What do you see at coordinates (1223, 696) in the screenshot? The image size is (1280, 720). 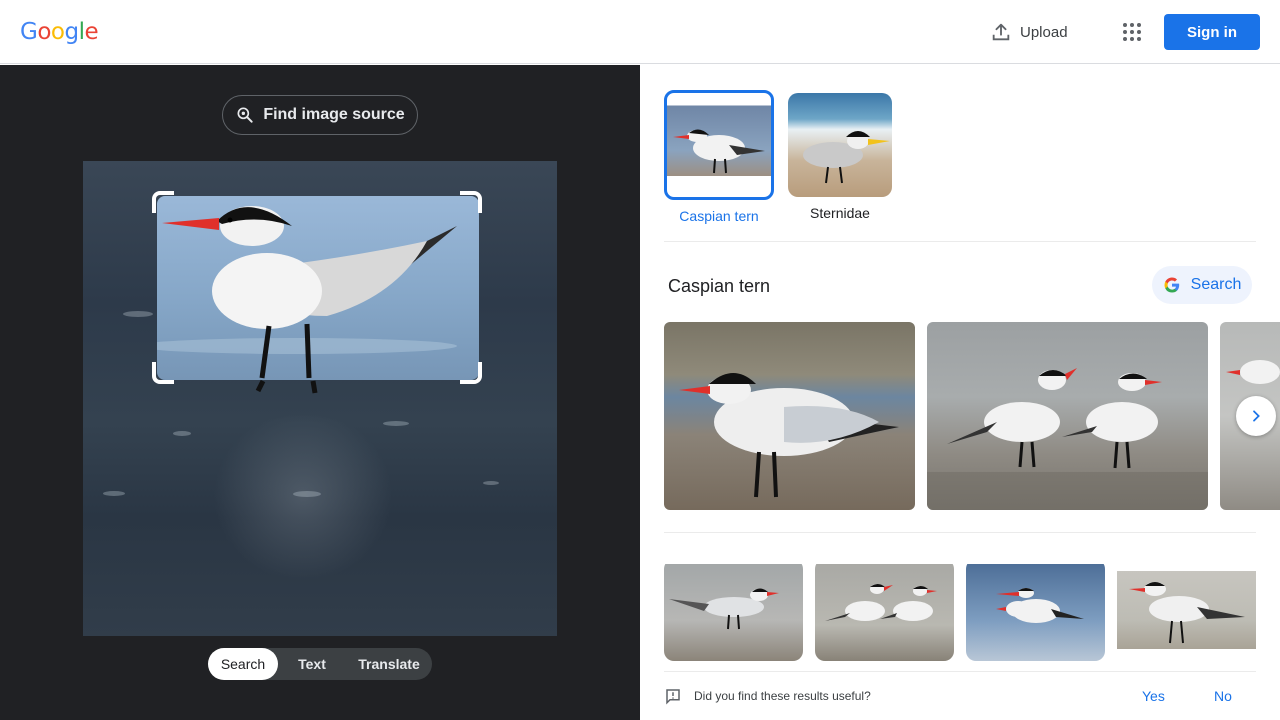 I see `feedback-no-button: No` at bounding box center [1223, 696].